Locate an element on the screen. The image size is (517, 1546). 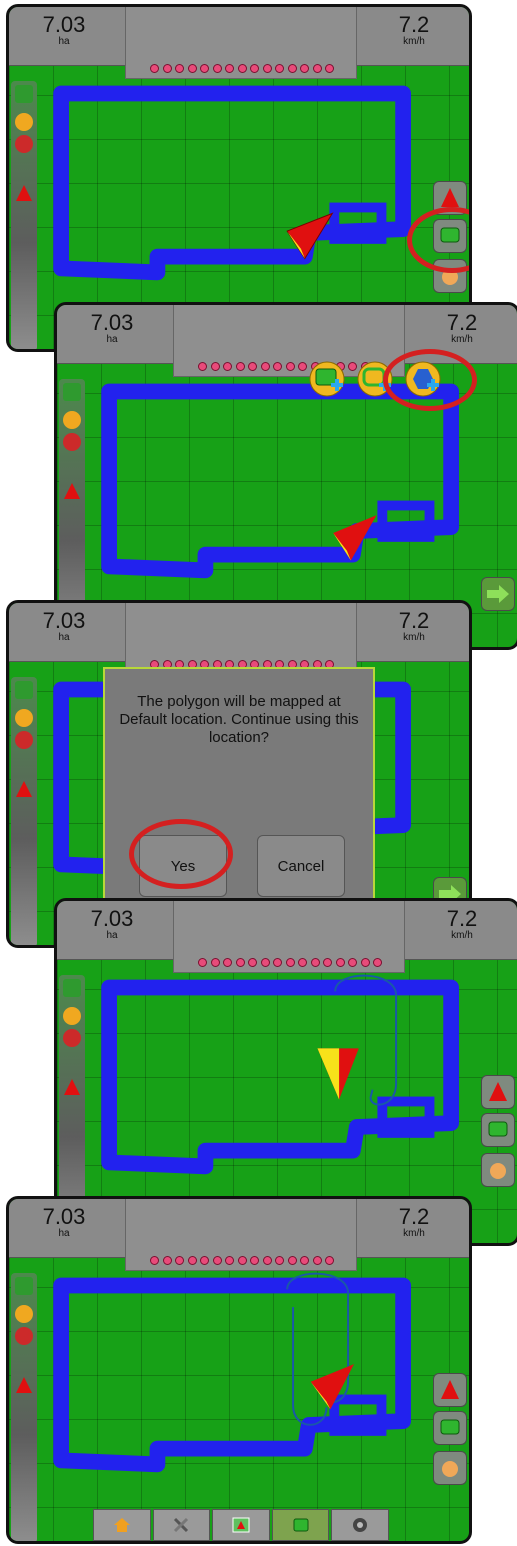
nav-guidance is located at coordinates (300, 1525).